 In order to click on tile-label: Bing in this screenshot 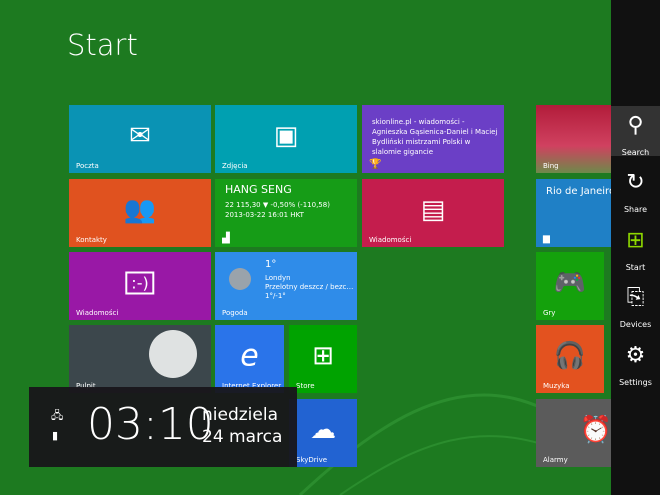, I will do `click(551, 166)`.